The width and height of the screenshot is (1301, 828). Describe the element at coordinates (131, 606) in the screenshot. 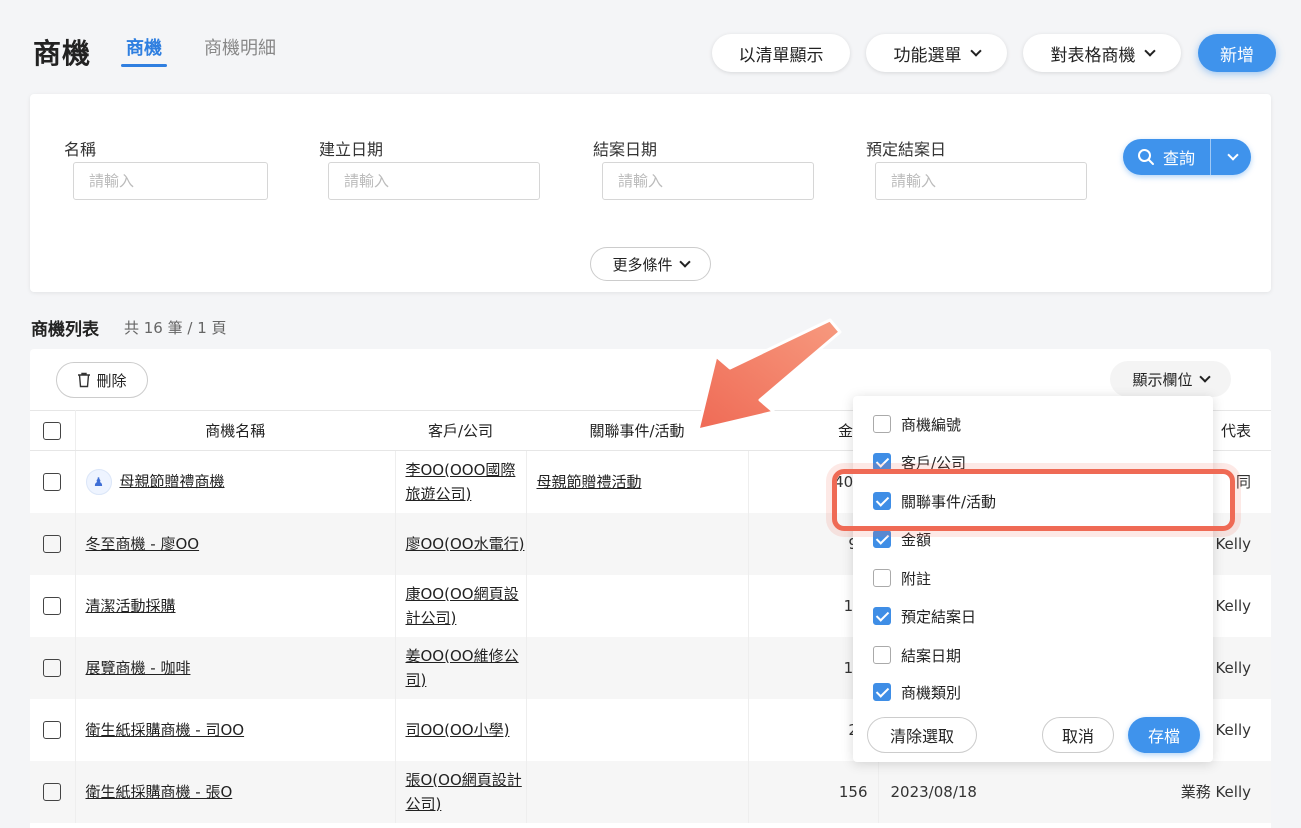

I see `opportunity-name-link: 清潔活動採購` at that location.